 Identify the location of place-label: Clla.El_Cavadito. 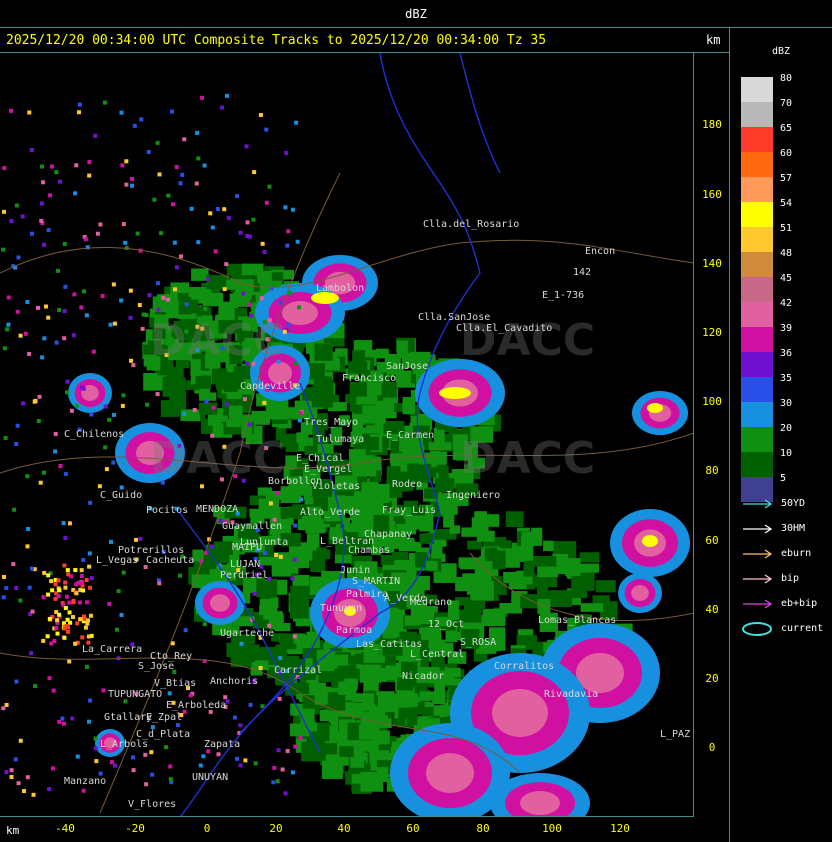
(504, 328).